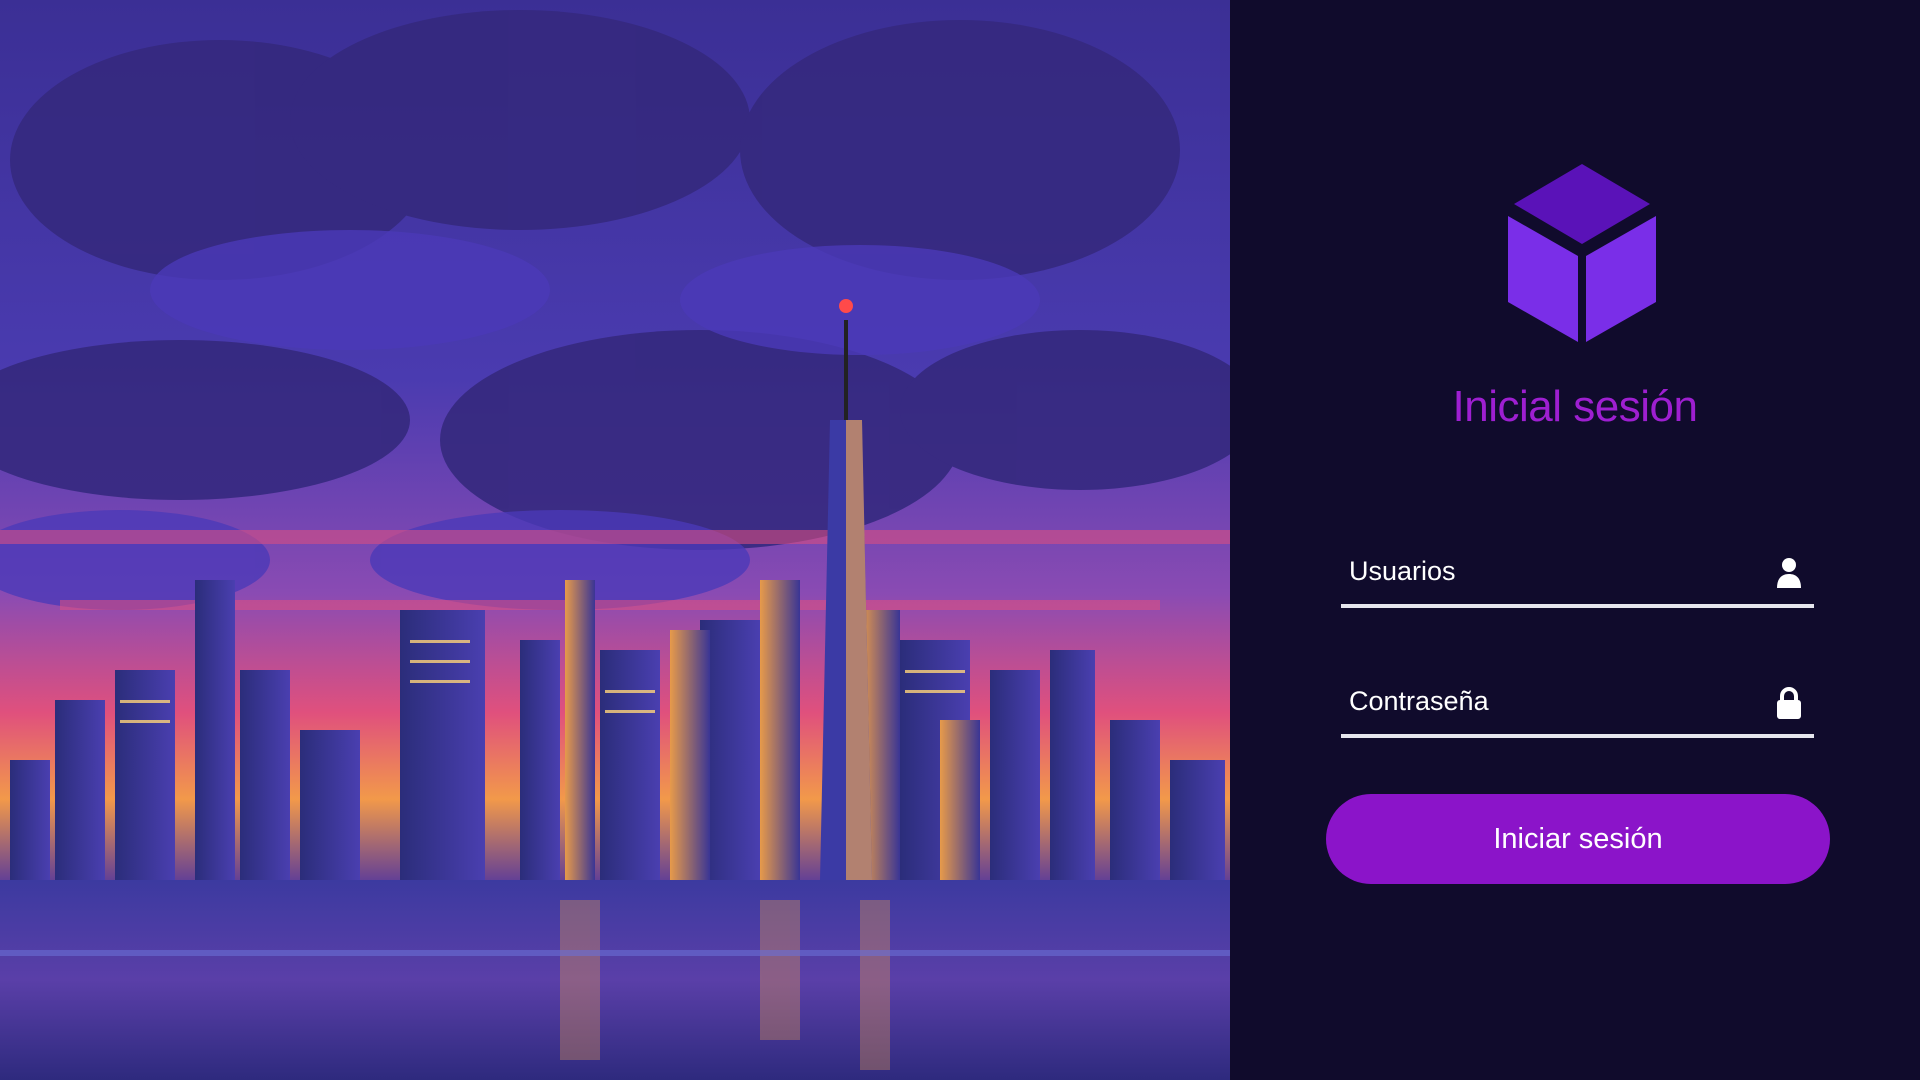 The width and height of the screenshot is (1920, 1080). What do you see at coordinates (1789, 573) in the screenshot?
I see `user-icon` at bounding box center [1789, 573].